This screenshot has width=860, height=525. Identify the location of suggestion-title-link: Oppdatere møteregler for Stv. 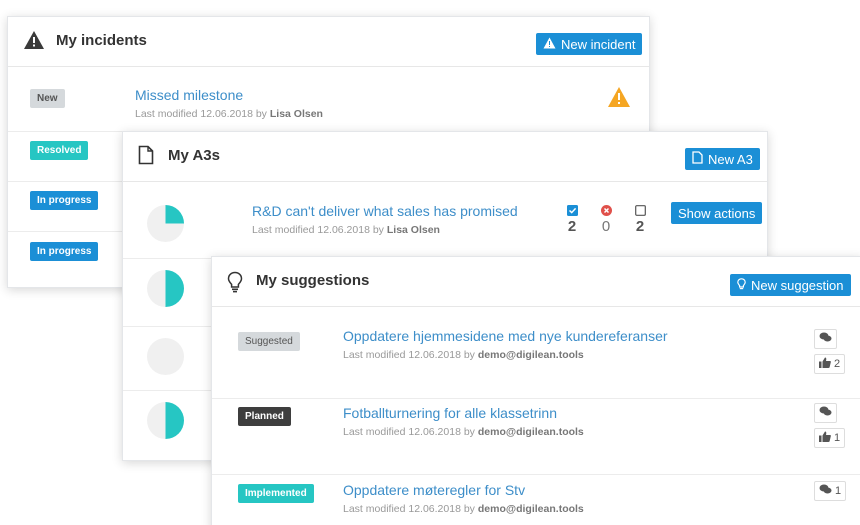
(434, 490).